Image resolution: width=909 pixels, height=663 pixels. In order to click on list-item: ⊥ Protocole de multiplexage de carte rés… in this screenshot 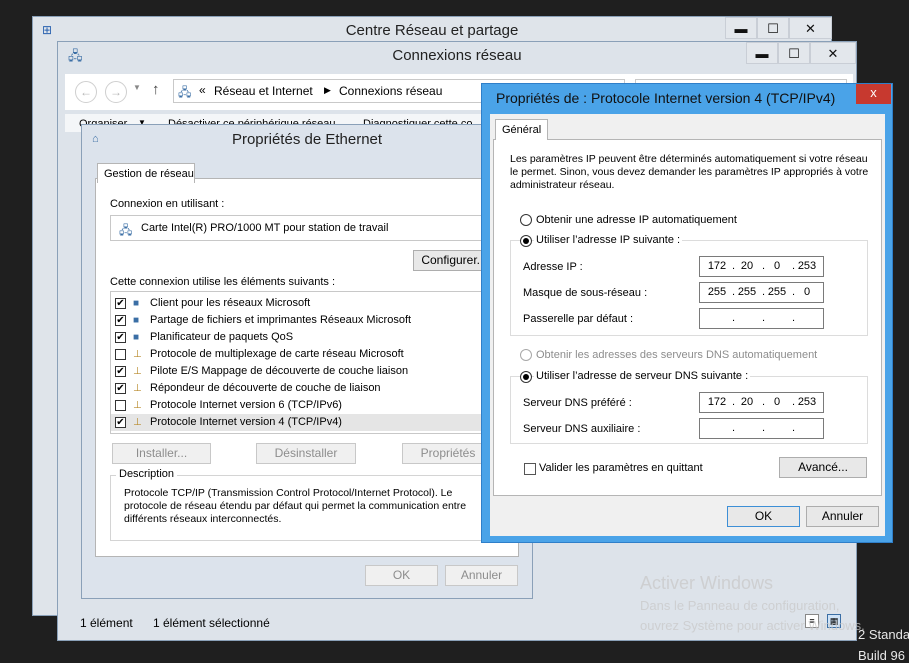, I will do `click(298, 354)`.